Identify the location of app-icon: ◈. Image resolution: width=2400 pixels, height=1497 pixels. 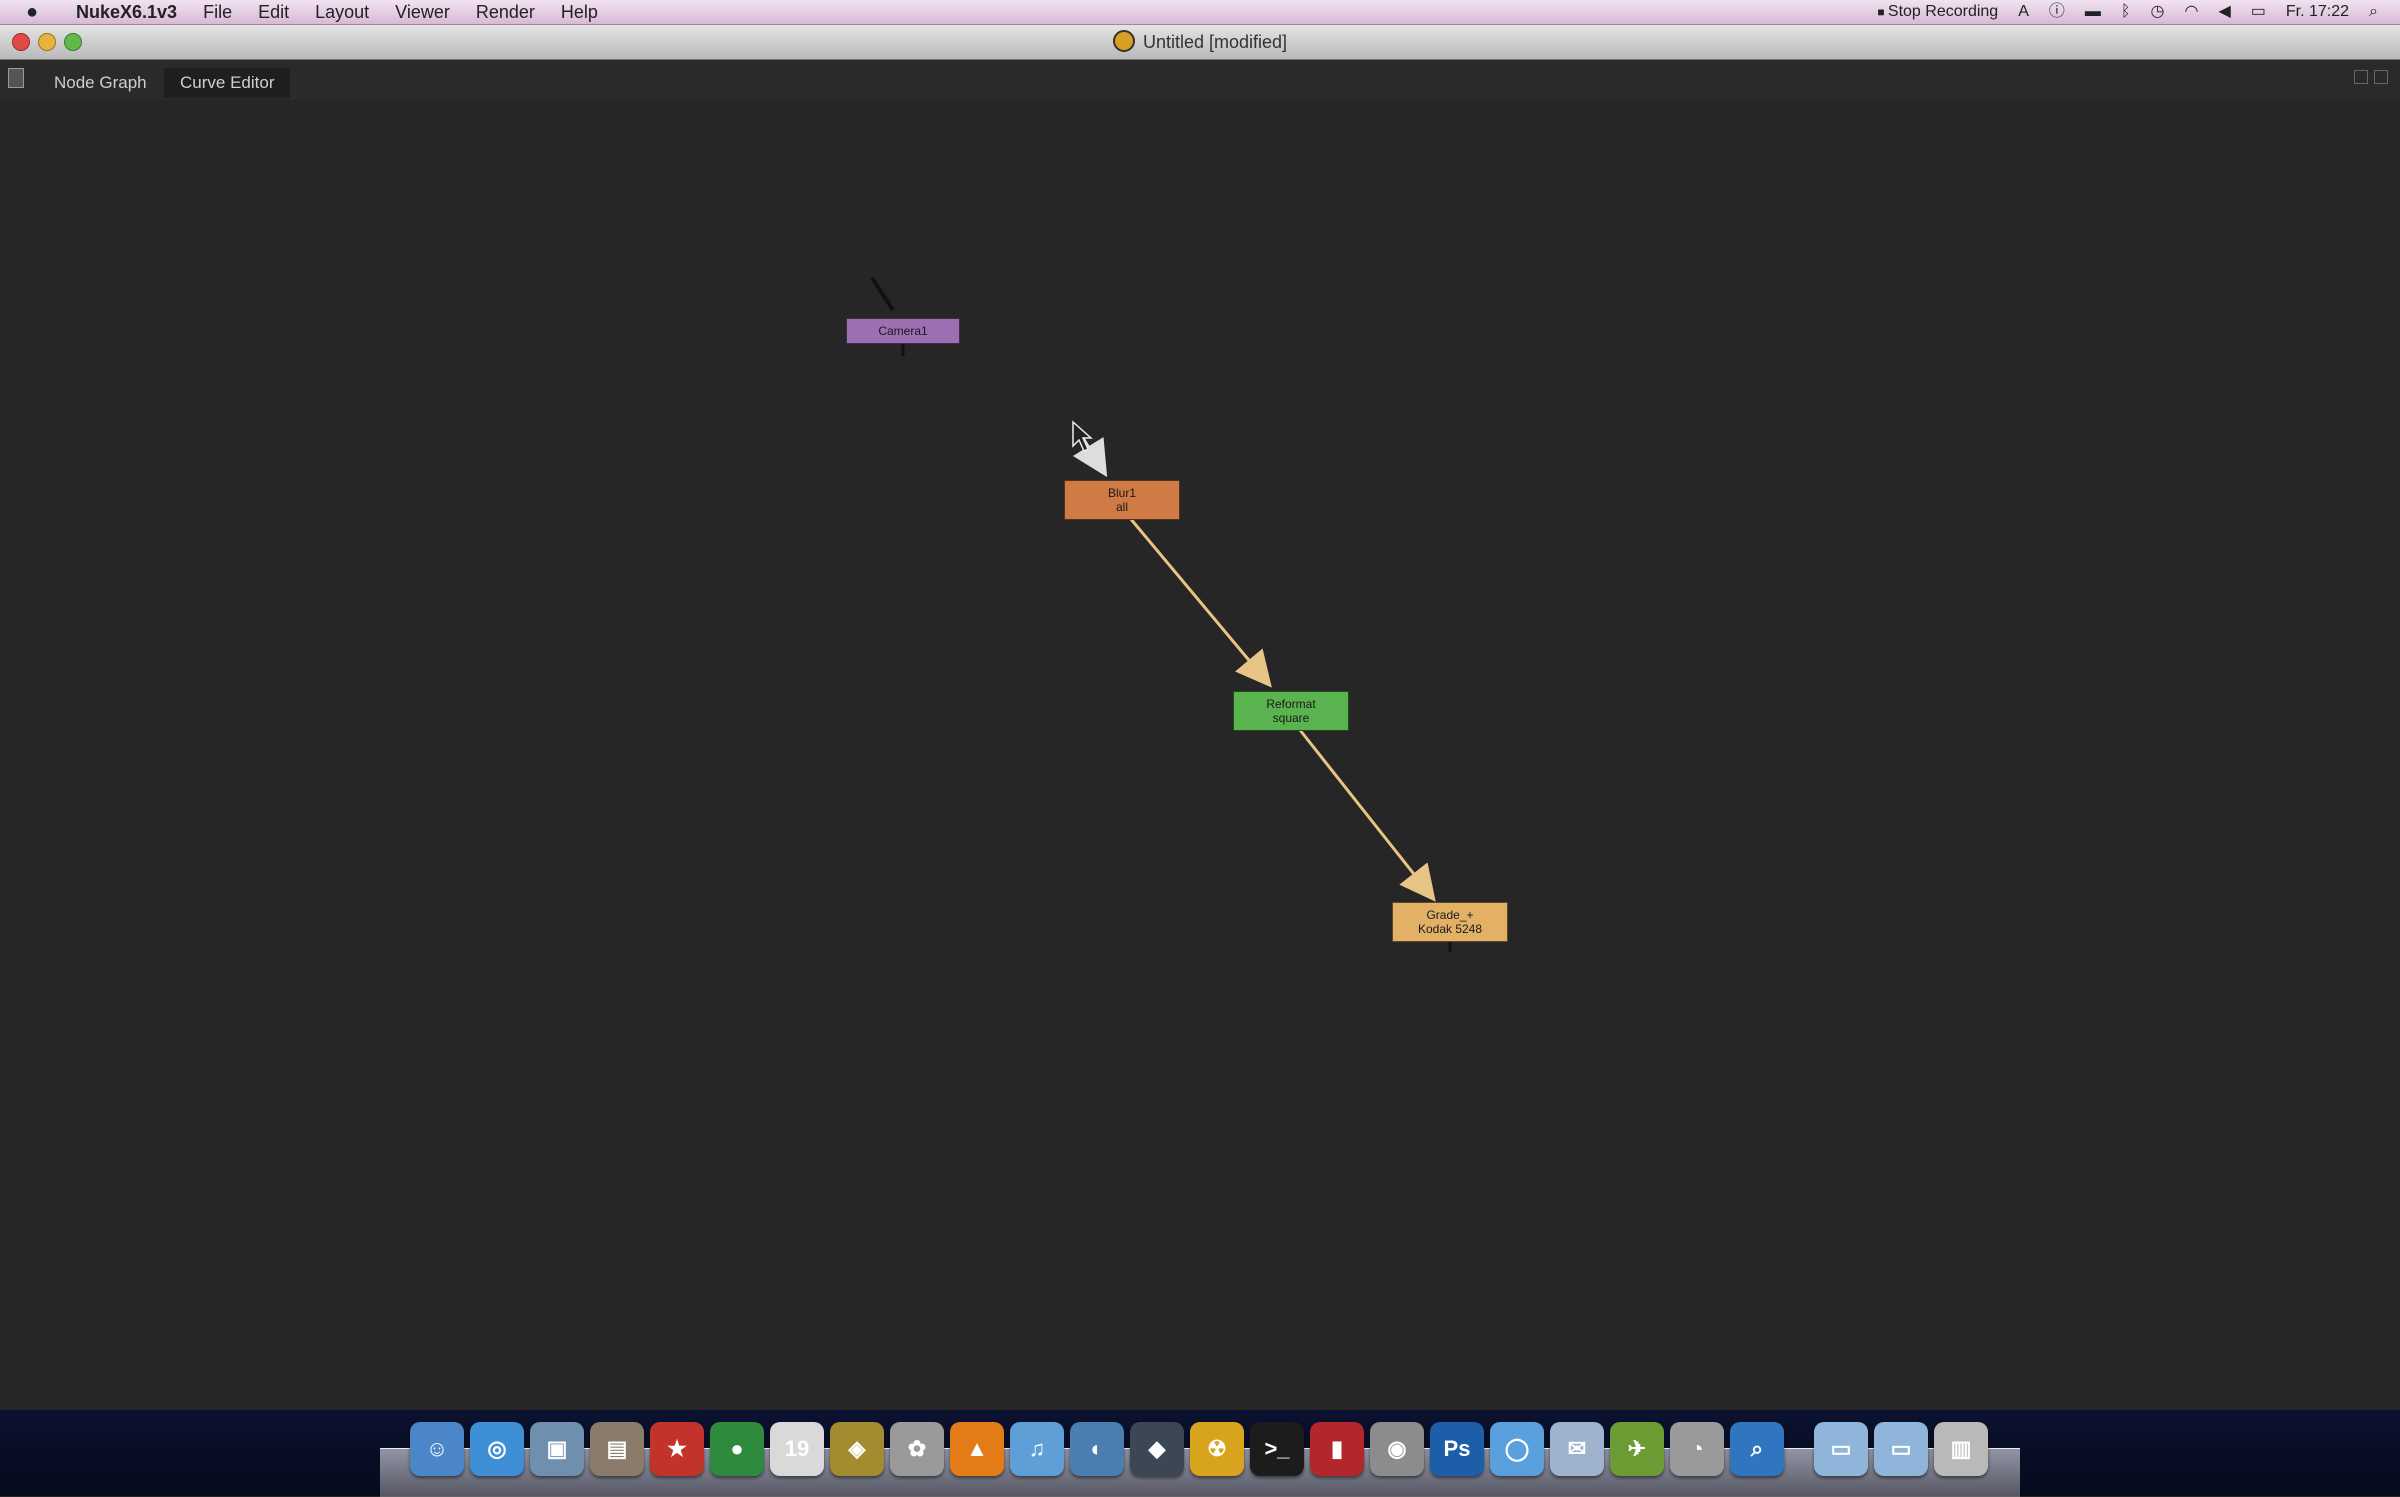
(857, 1449).